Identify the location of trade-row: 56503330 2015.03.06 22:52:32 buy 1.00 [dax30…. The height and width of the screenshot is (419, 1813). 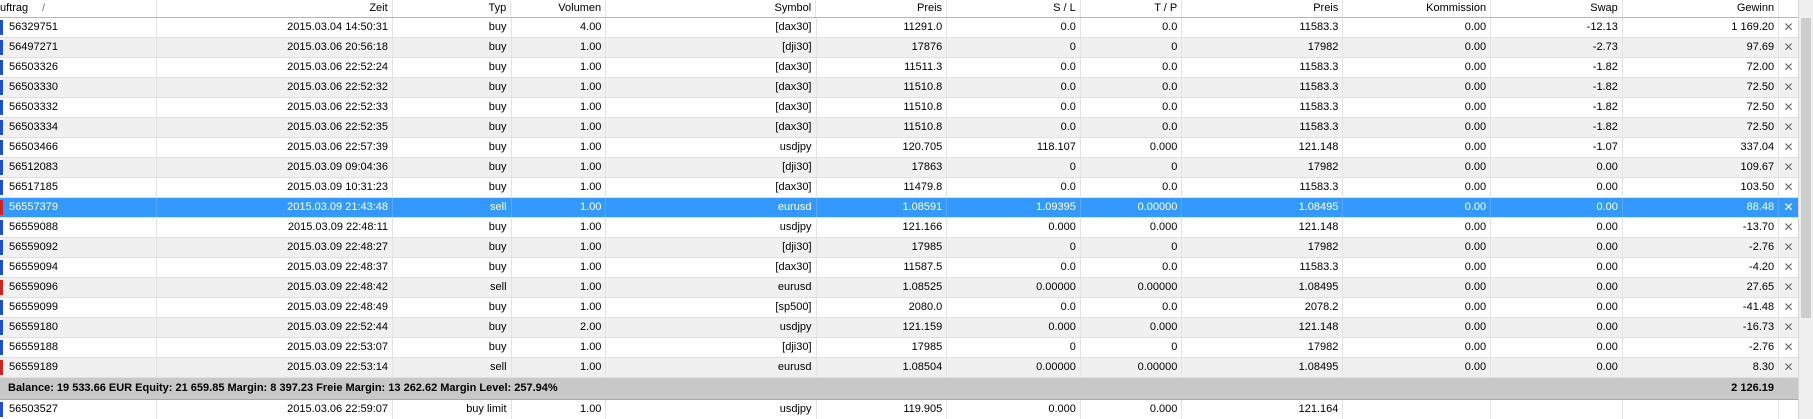
(899, 88).